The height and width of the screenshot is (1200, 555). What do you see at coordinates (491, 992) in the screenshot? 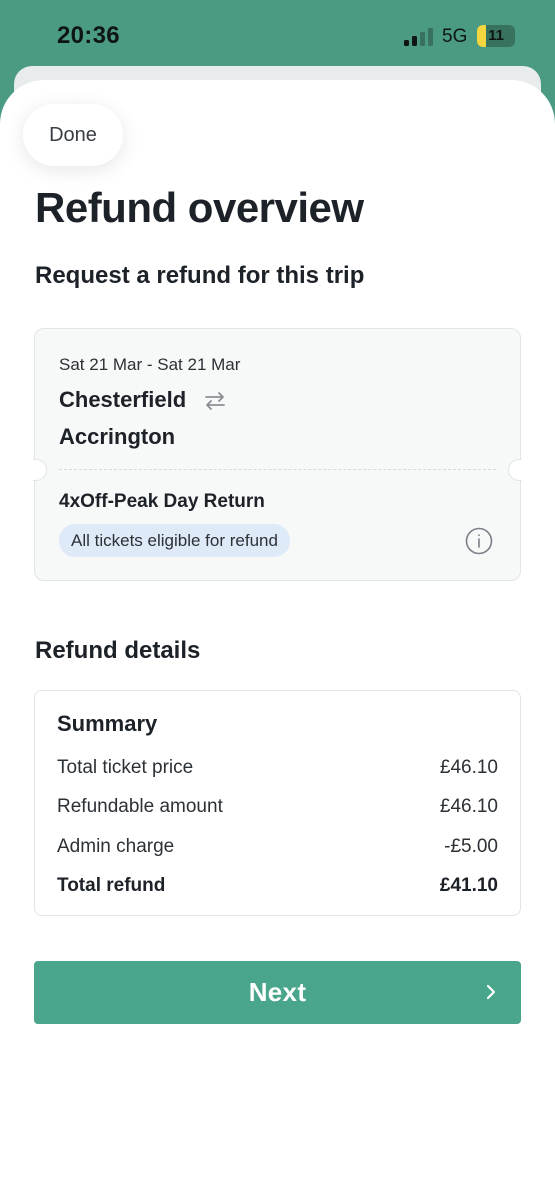
I see `chevron-right-icon` at bounding box center [491, 992].